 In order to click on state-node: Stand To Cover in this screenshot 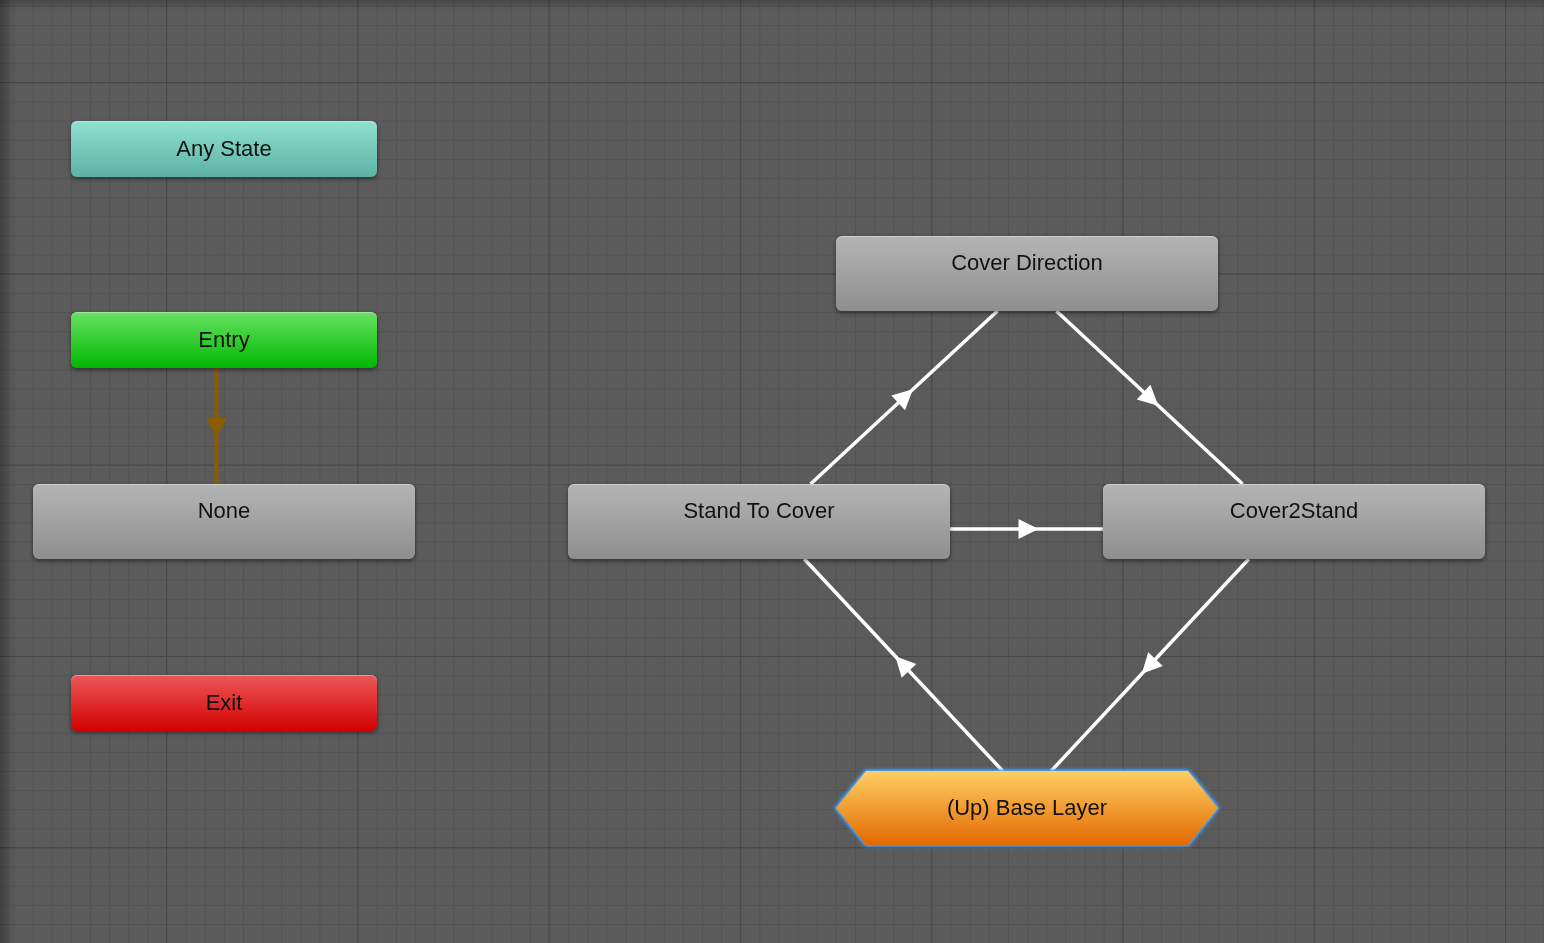, I will do `click(759, 521)`.